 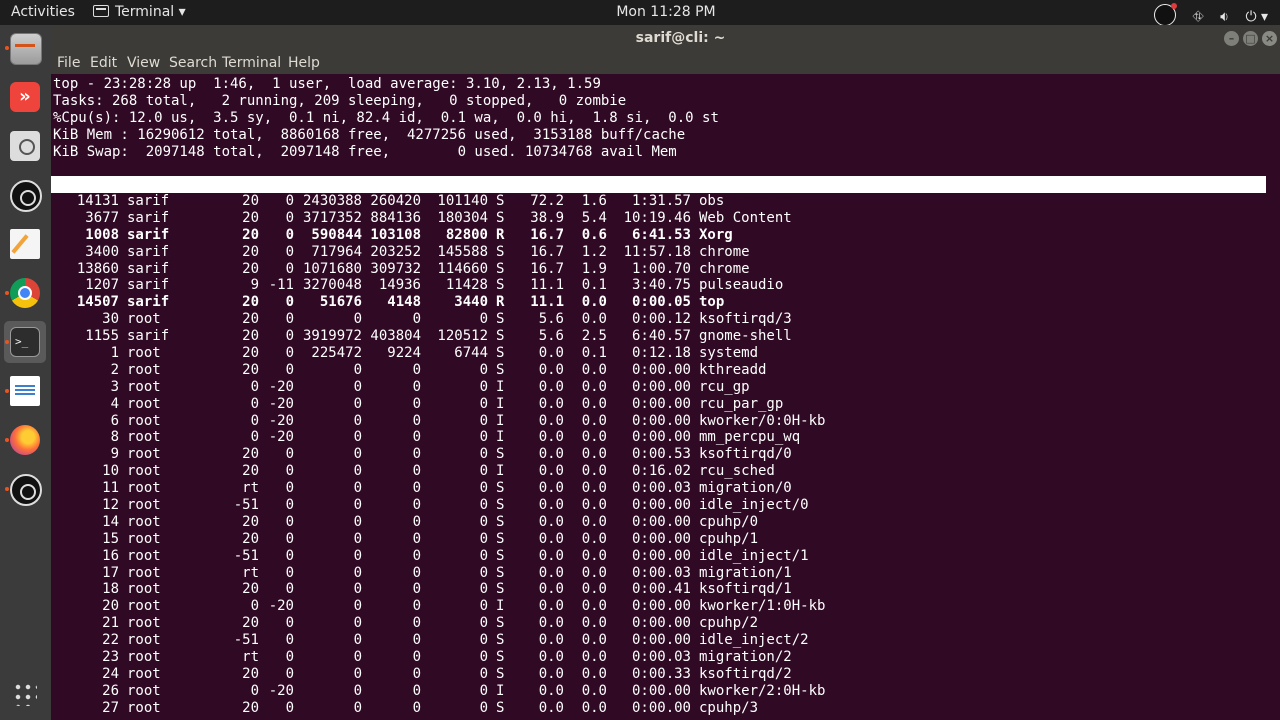 I want to click on launcher-item-chrome, so click(x=25, y=293).